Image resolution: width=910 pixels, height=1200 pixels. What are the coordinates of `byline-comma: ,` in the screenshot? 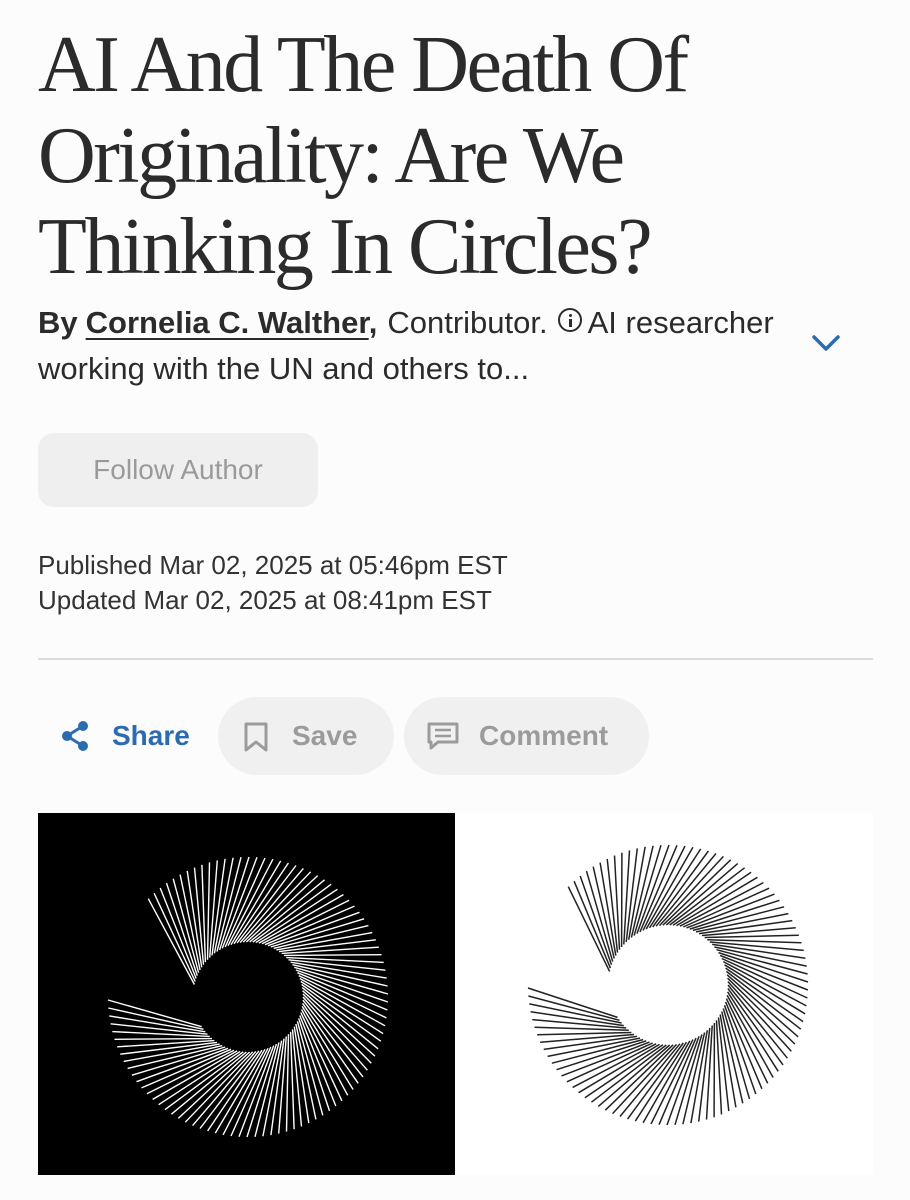 It's located at (373, 322).